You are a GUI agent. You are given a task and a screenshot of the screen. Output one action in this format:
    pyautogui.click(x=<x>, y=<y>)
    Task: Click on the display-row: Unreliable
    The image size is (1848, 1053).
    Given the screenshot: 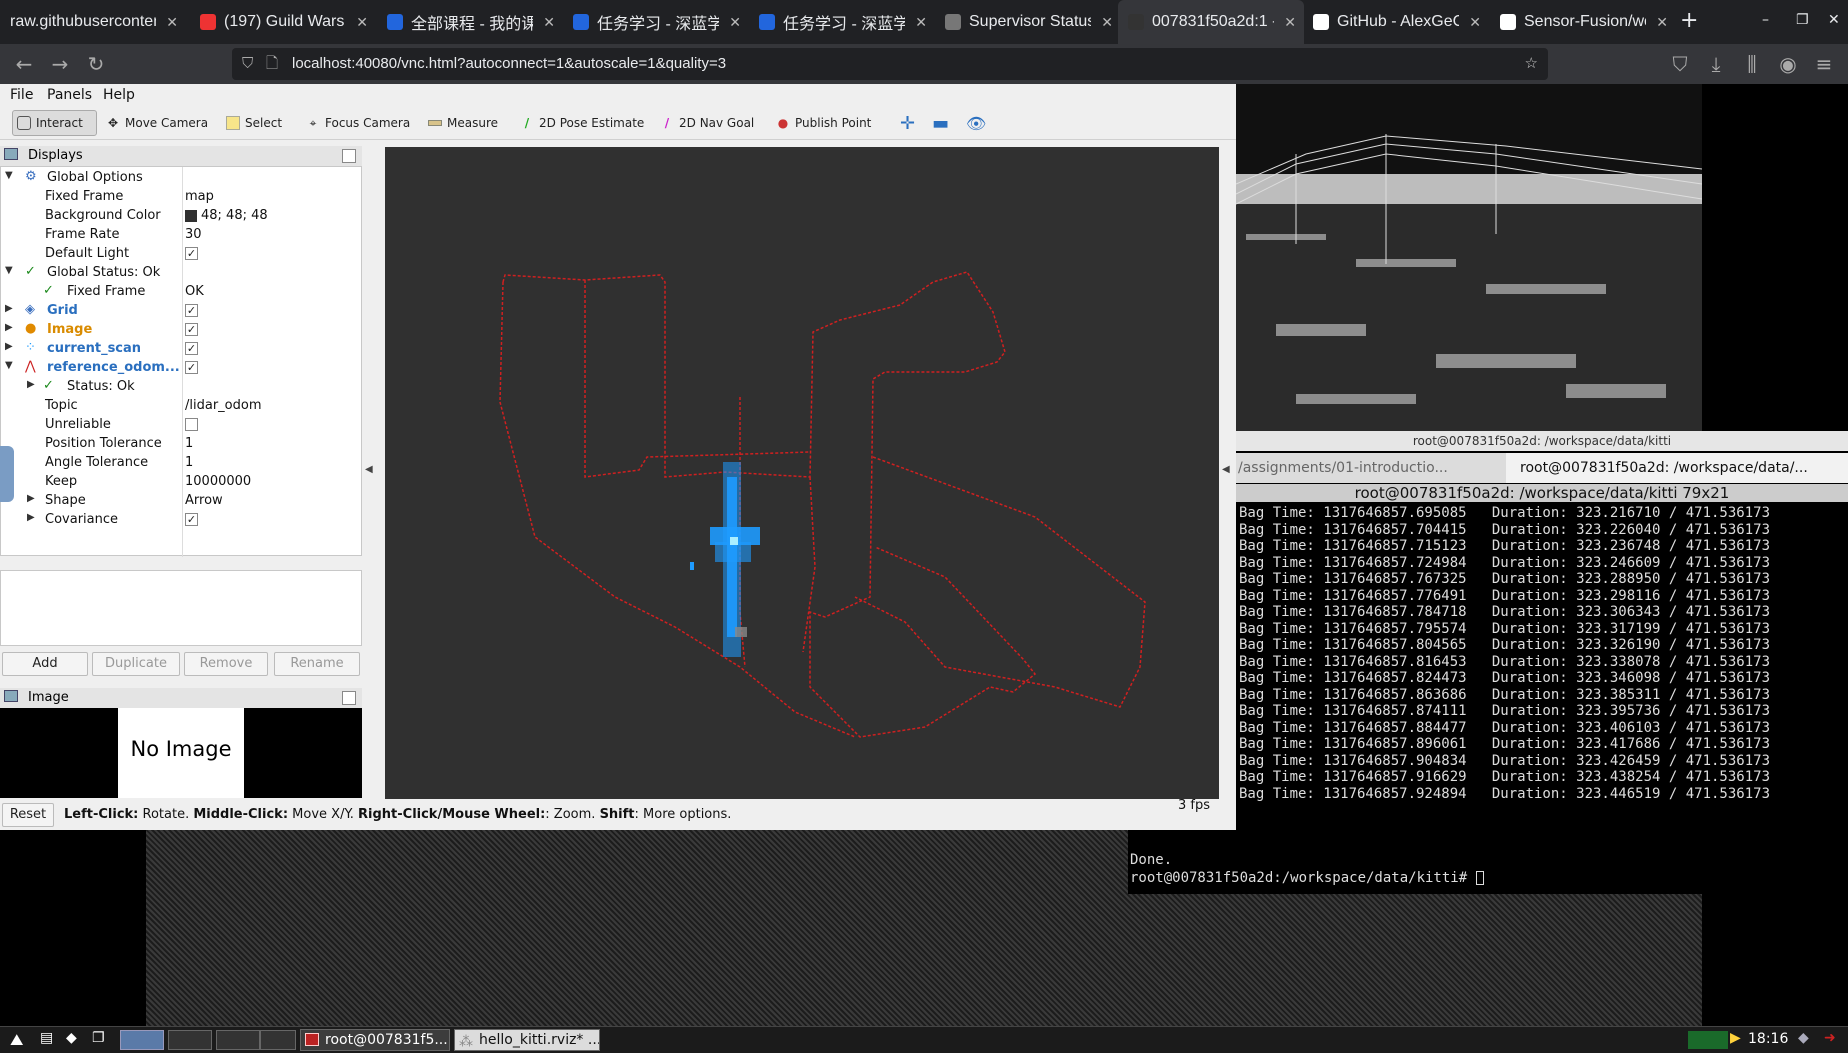 What is the action you would take?
    pyautogui.click(x=181, y=425)
    